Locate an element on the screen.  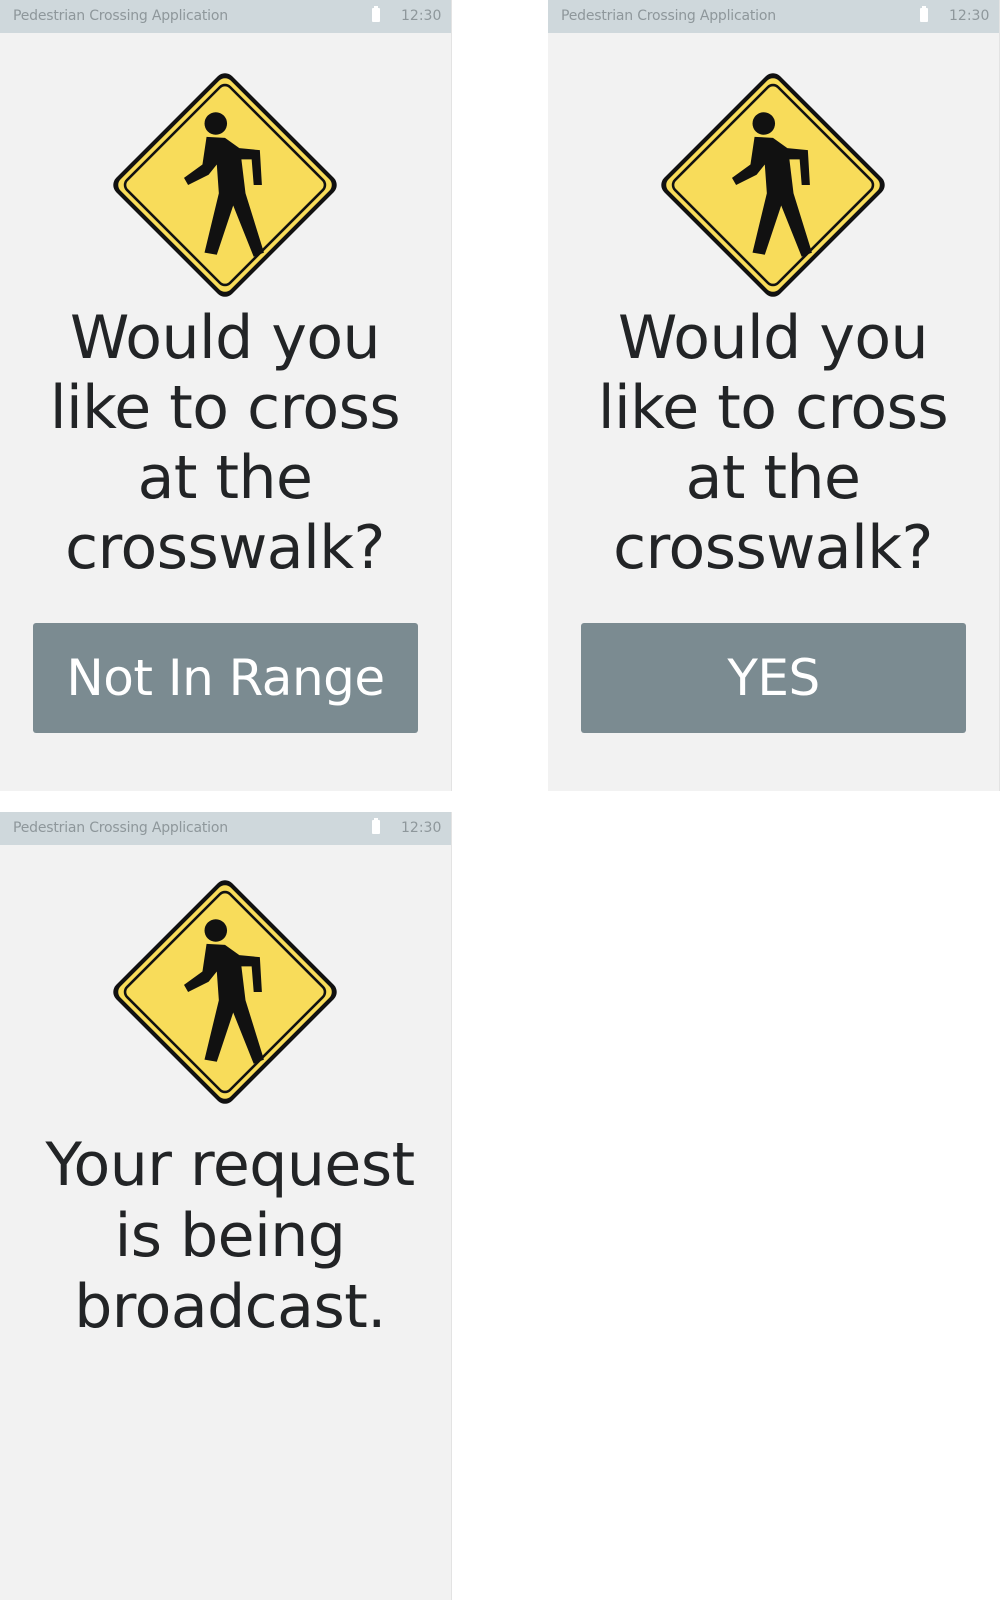
yes-button: YES is located at coordinates (773, 678).